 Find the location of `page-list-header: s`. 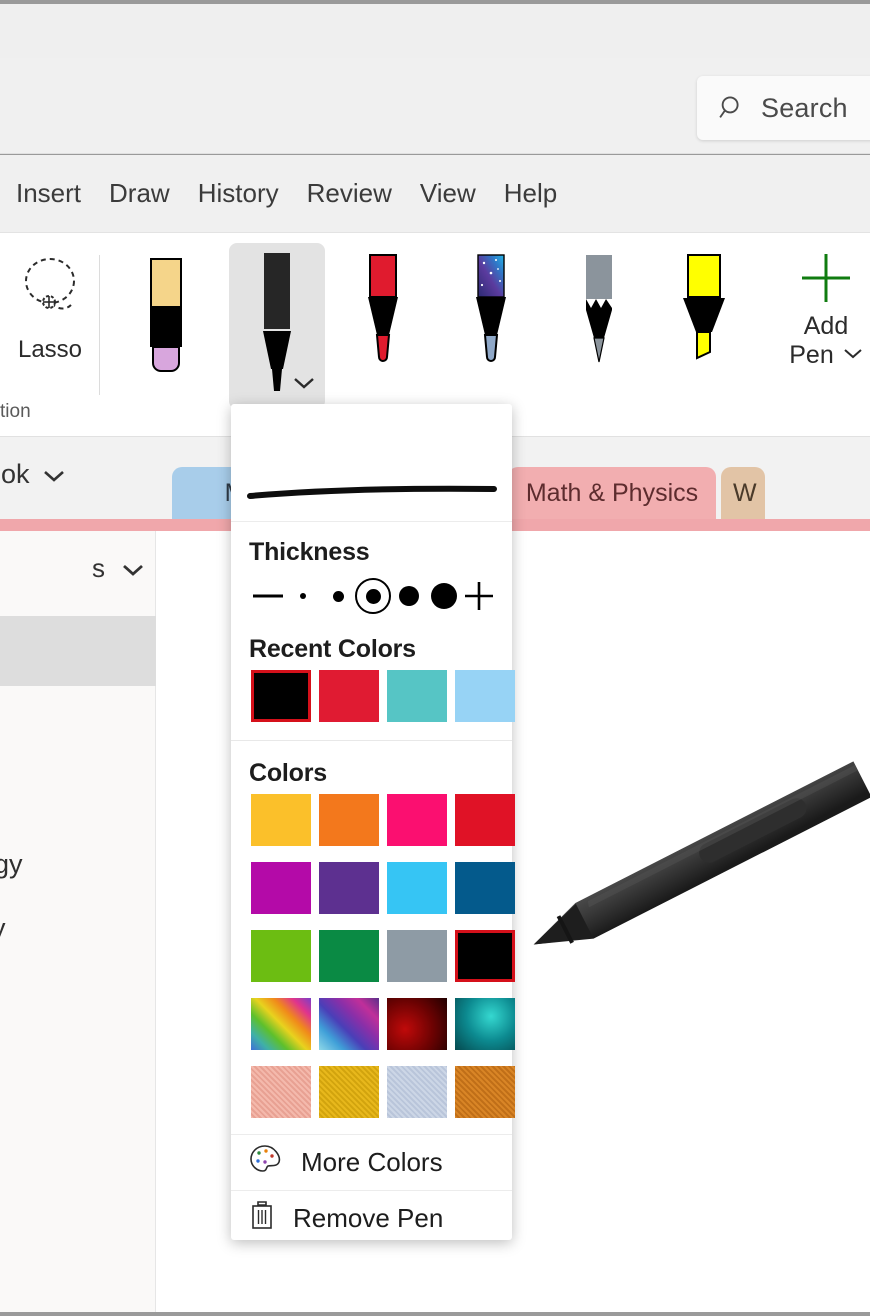

page-list-header: s is located at coordinates (118, 568).